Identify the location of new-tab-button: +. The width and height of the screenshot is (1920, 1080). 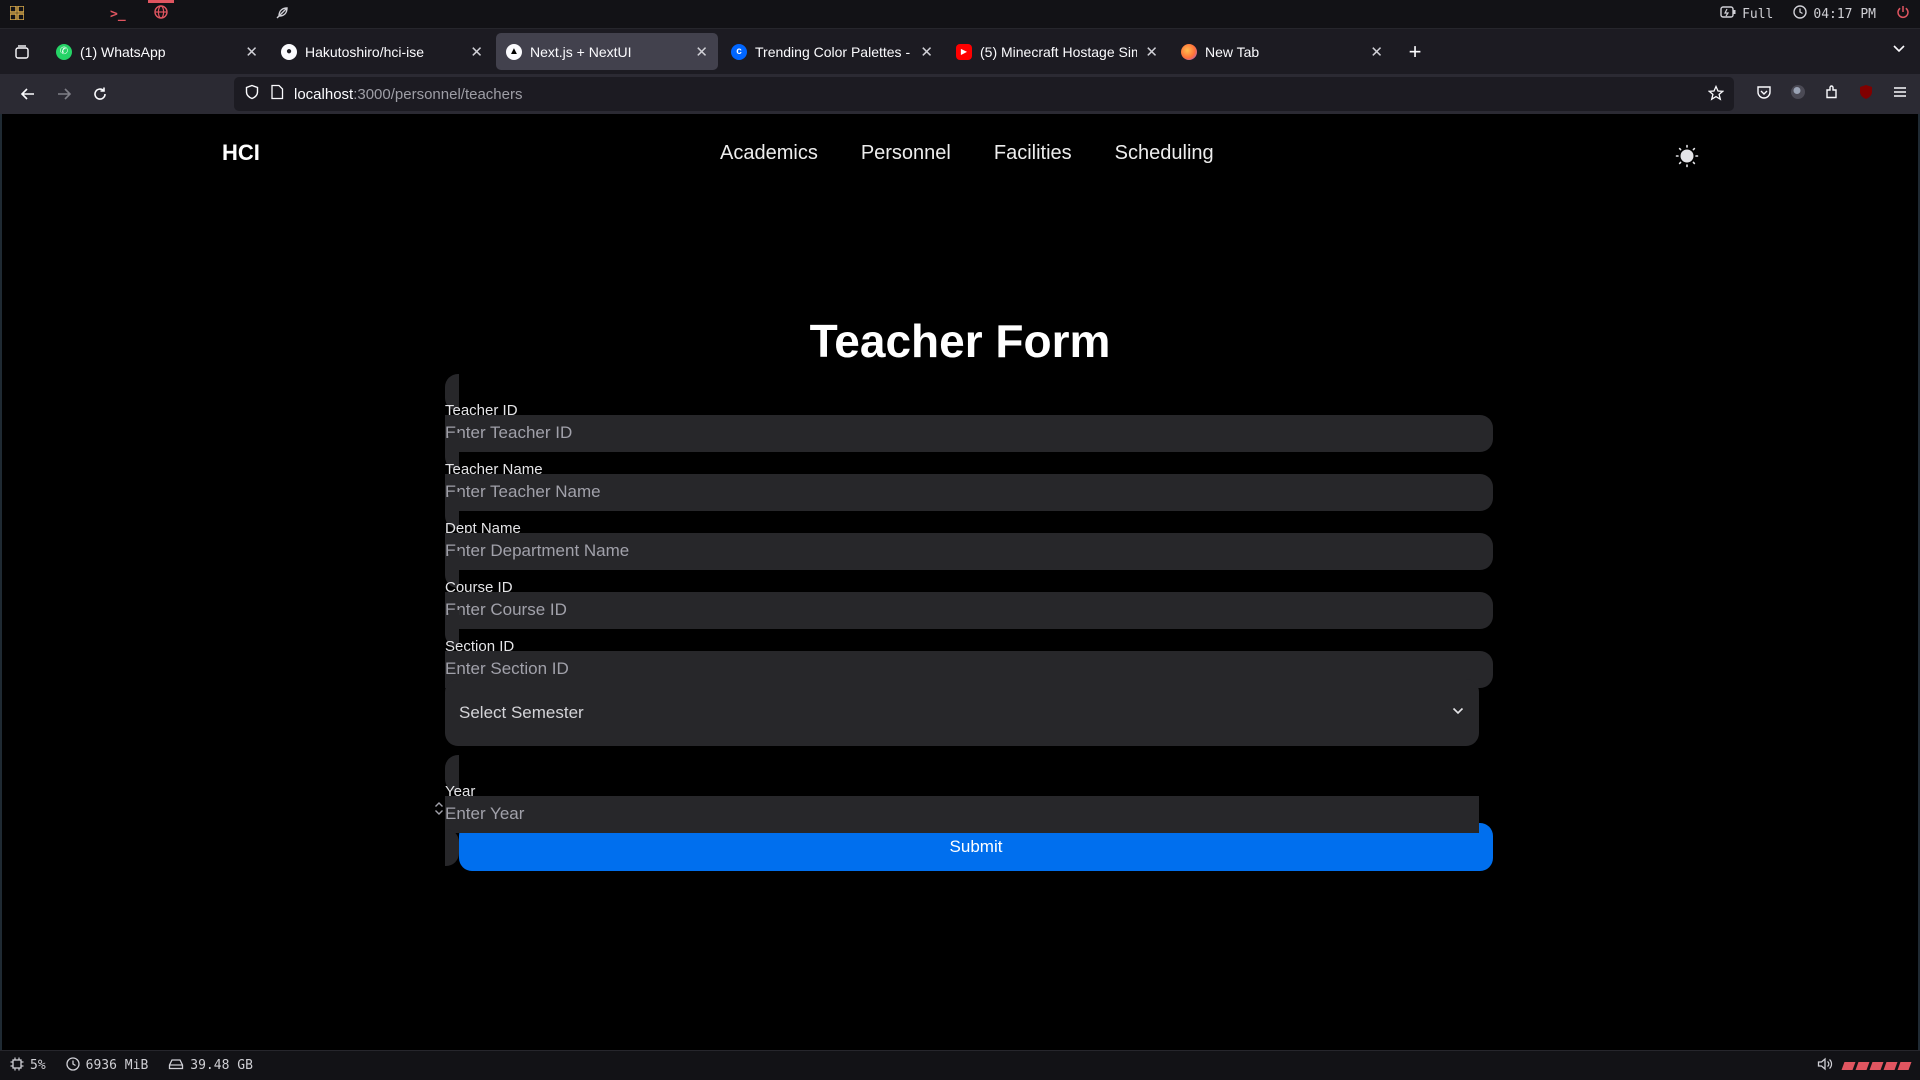
(1415, 52).